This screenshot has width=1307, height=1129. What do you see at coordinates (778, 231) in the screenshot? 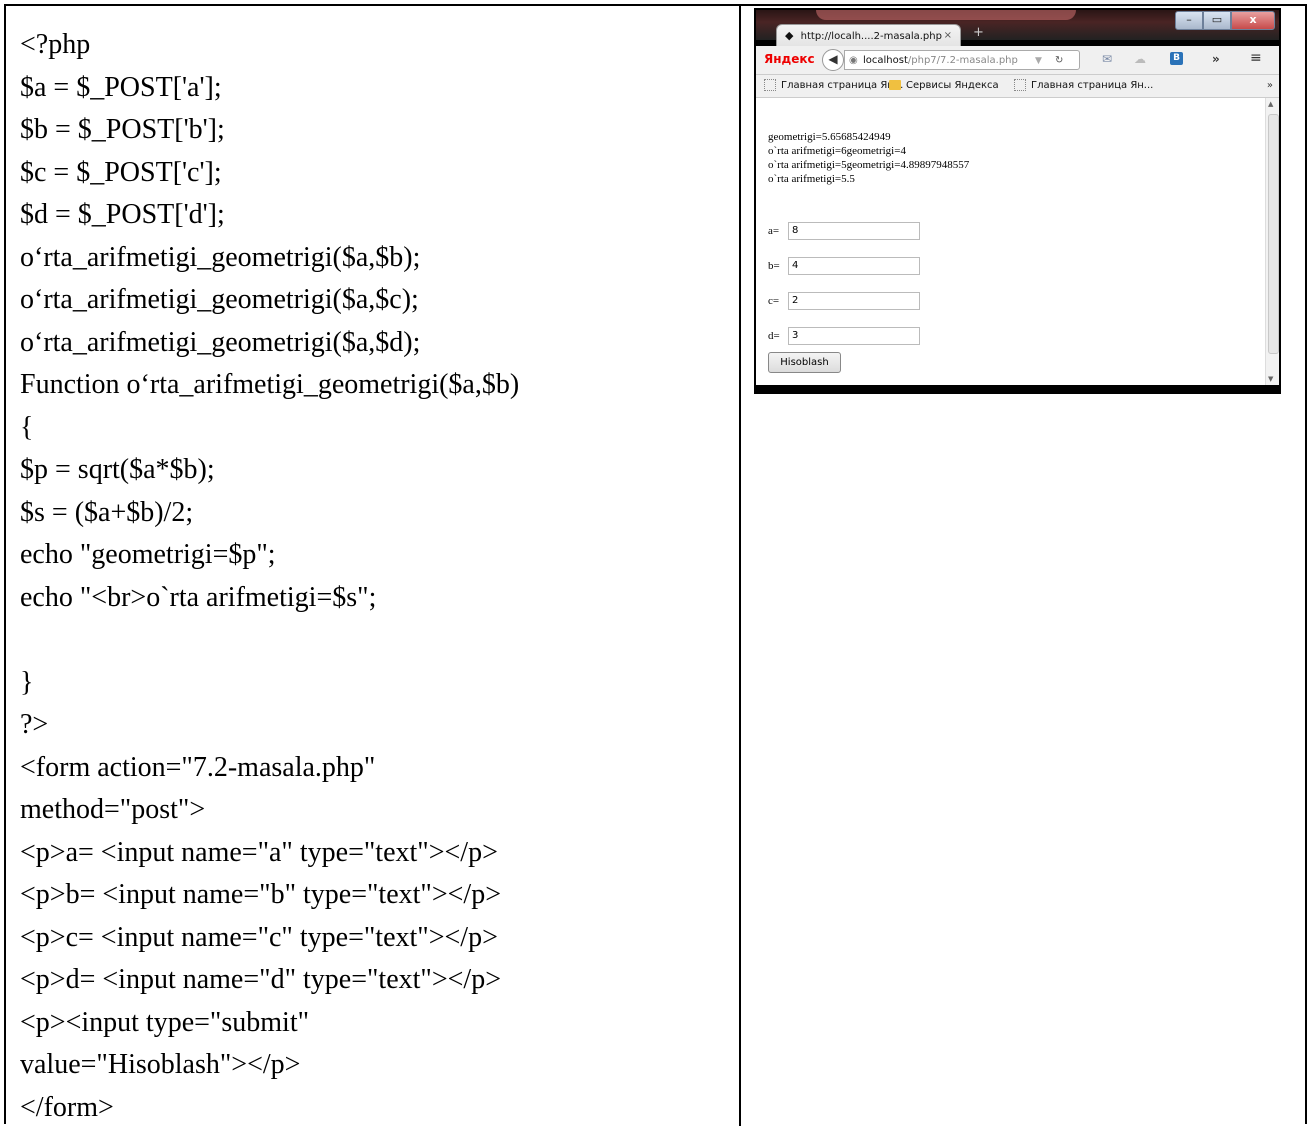
I see `field-label: a=` at bounding box center [778, 231].